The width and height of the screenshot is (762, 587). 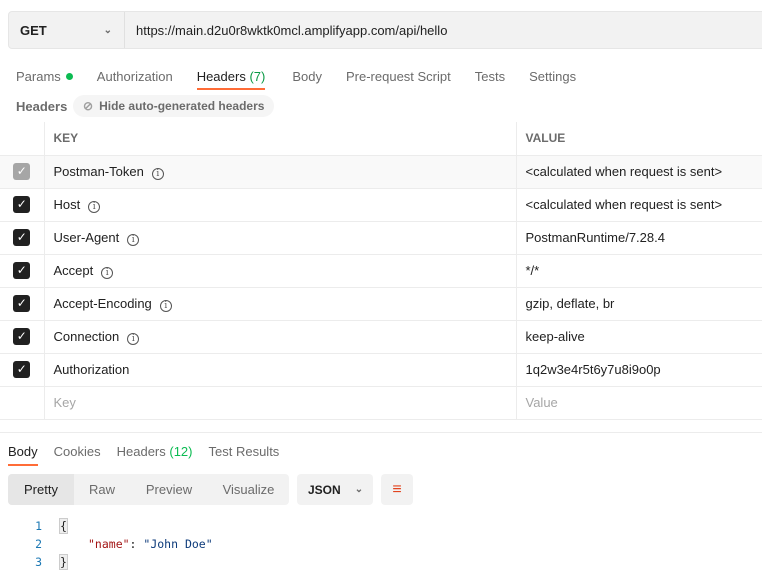 I want to click on value-cell: */*, so click(x=639, y=270).